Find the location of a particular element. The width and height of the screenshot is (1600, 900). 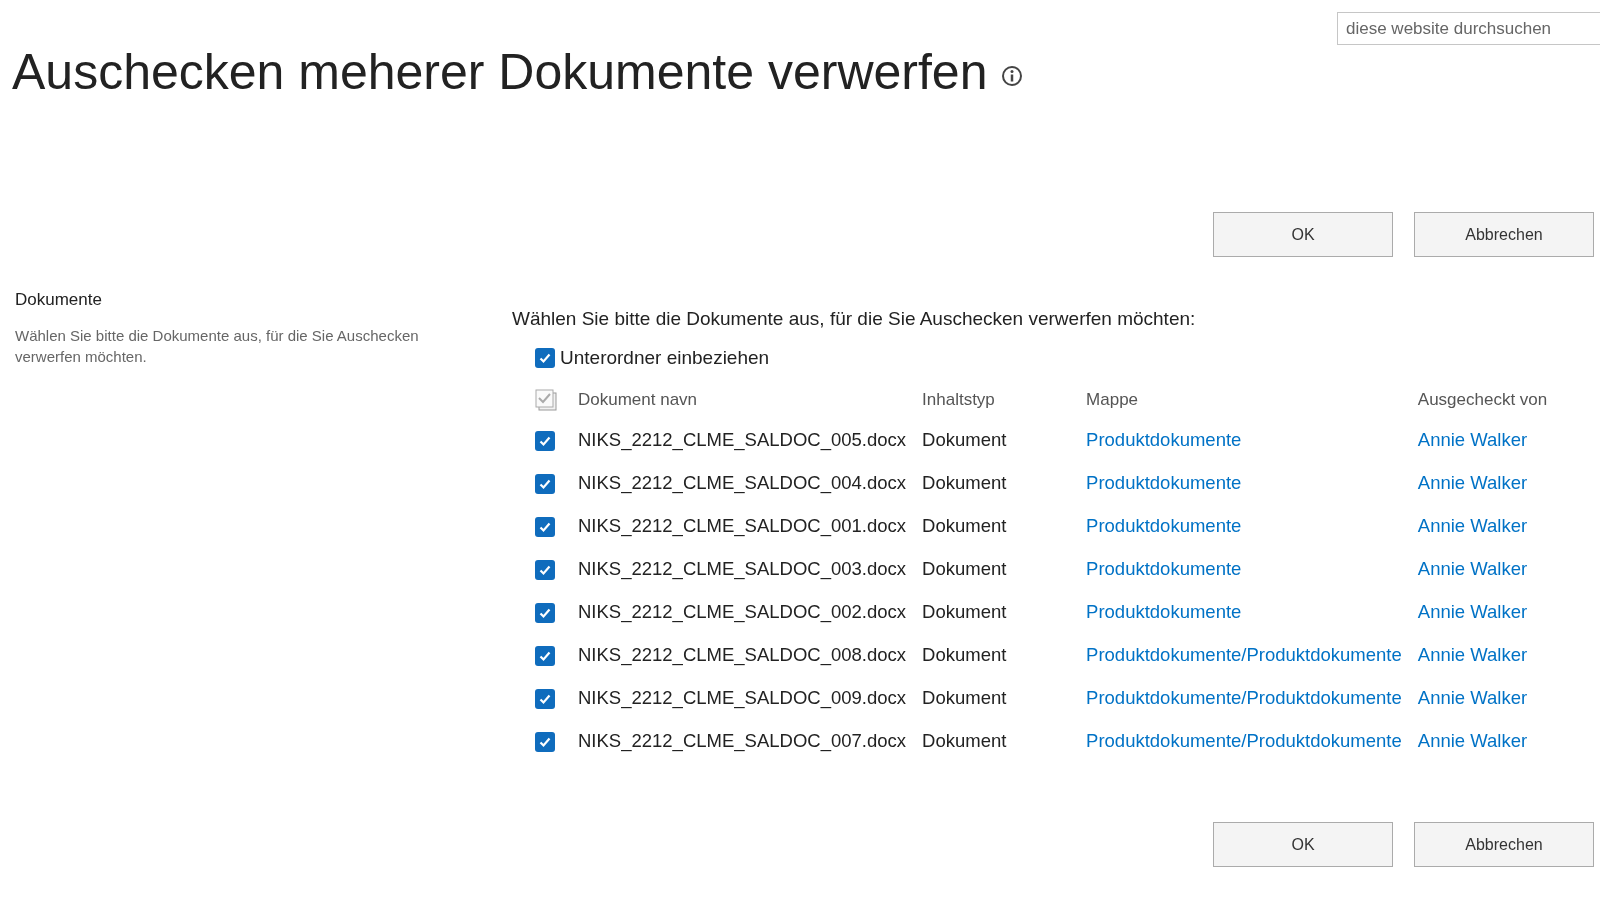

document-name: NIKS_2212_CLME_SALDOC_003.docx is located at coordinates (742, 568).